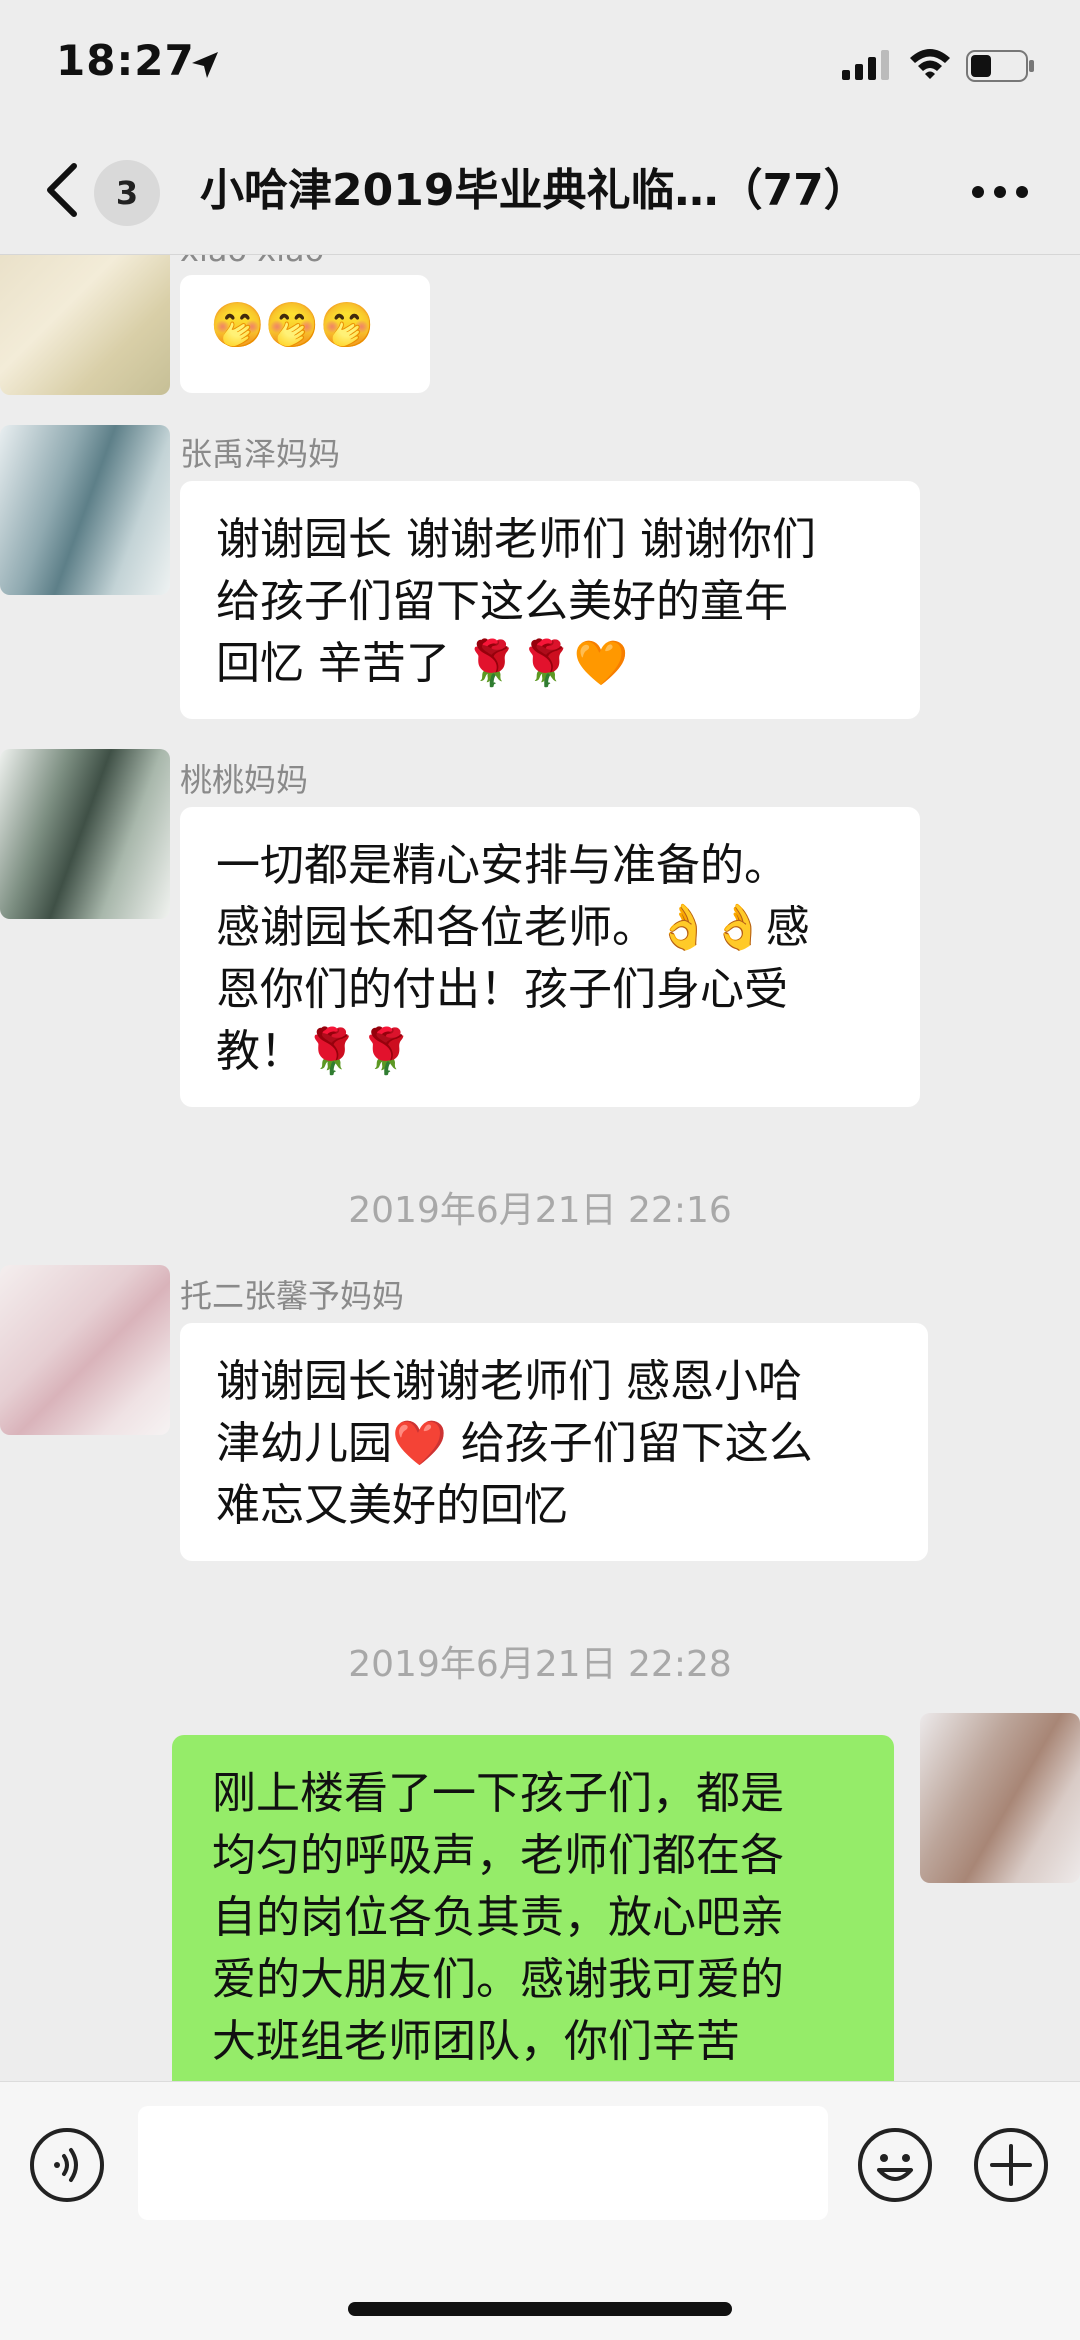 The image size is (1080, 2340). I want to click on chat-header: 3 小哈津2019毕业典礼临…（77）, so click(540, 192).